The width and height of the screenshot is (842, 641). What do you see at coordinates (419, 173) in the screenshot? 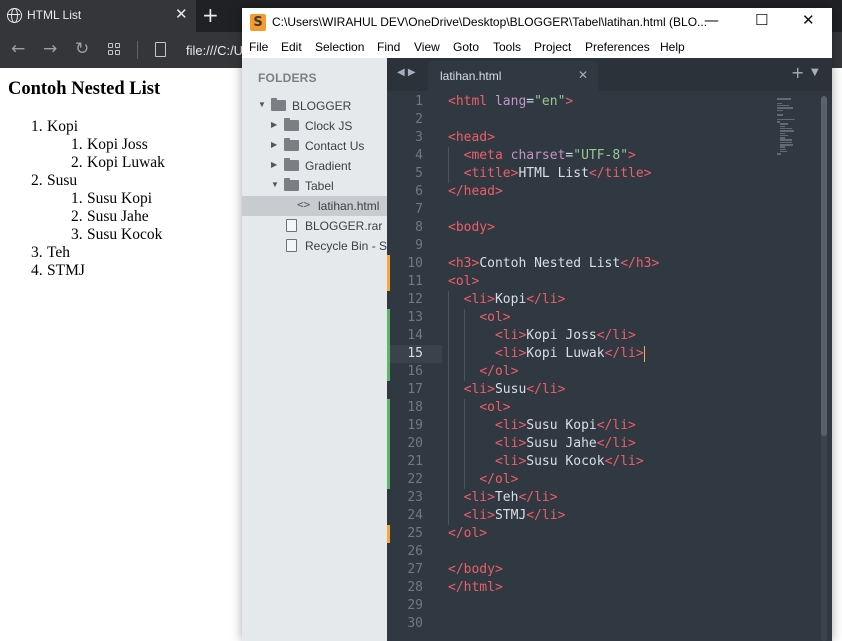
I see `line-number: 5` at bounding box center [419, 173].